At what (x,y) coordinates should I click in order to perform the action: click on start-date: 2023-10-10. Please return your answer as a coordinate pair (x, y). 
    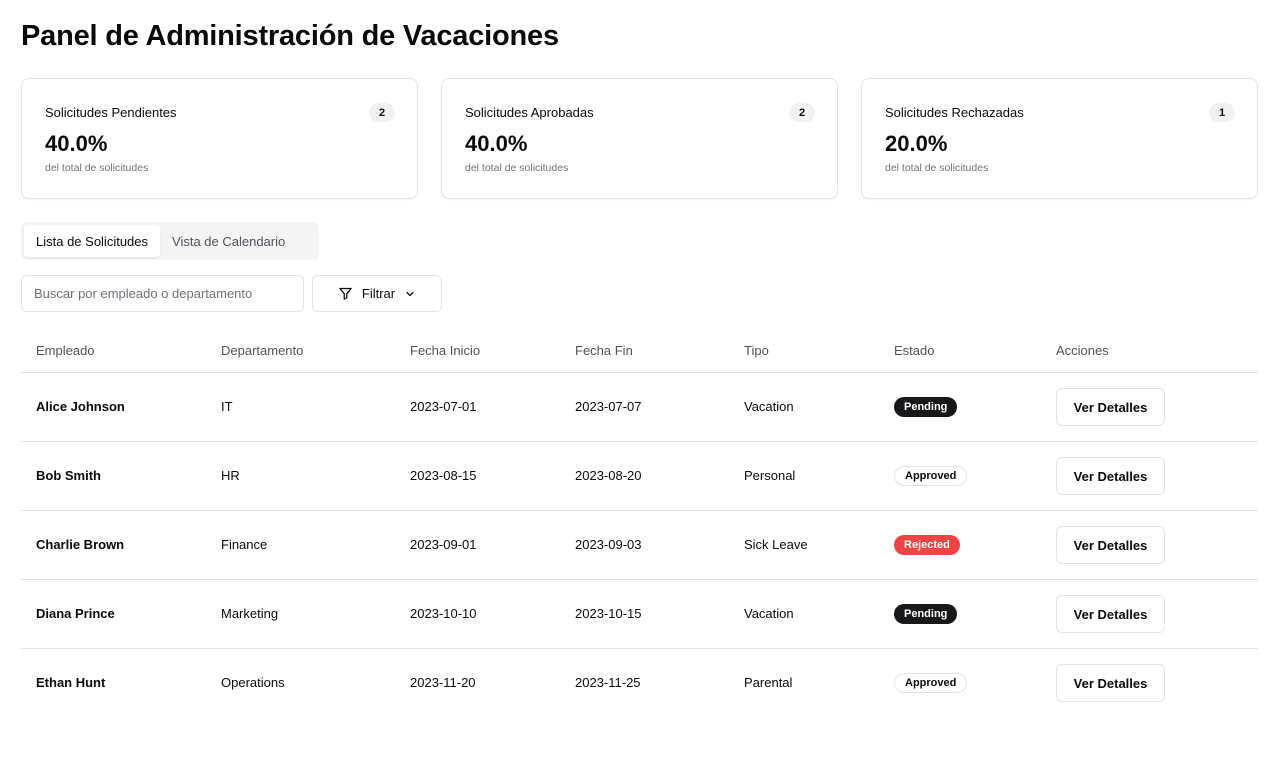
    Looking at the image, I should click on (443, 613).